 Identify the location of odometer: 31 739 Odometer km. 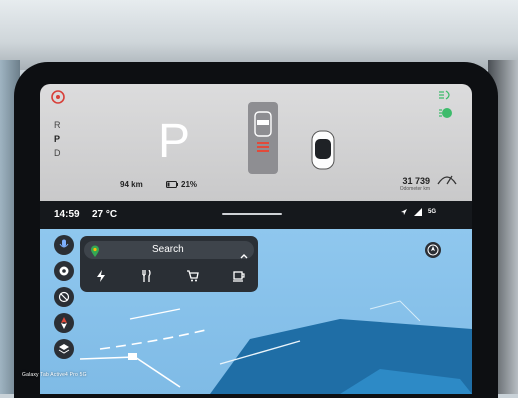
(403, 184).